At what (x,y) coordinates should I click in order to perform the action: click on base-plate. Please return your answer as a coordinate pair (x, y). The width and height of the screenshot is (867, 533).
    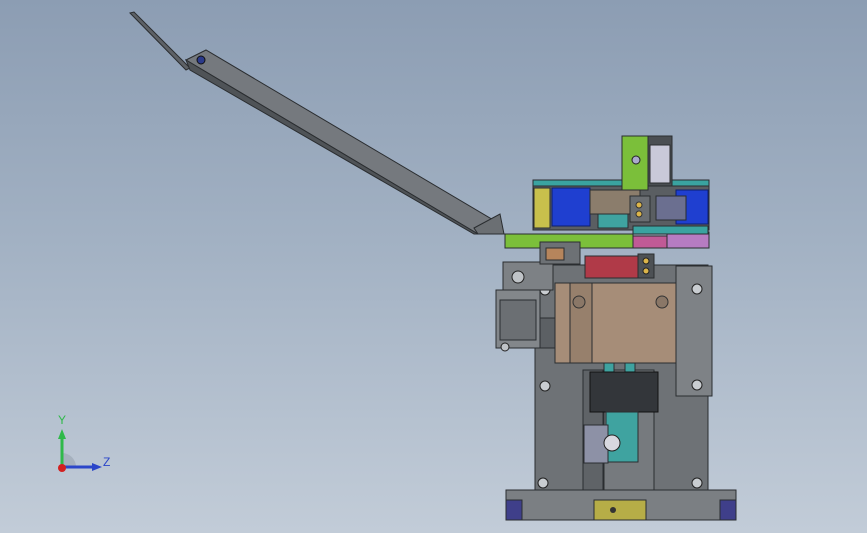
    Looking at the image, I should click on (621, 505).